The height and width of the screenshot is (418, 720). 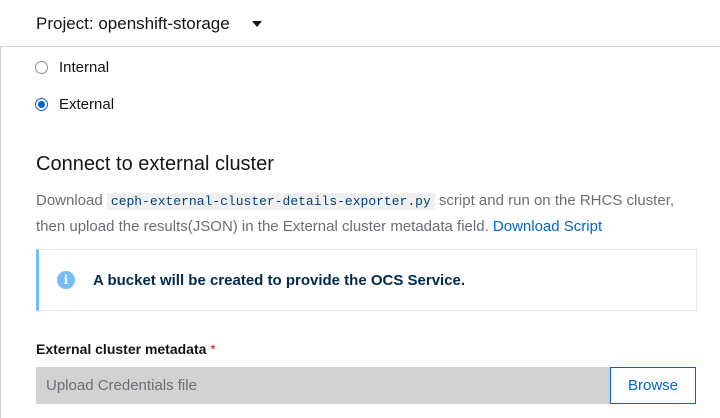 I want to click on radio-internal-label: Internal, so click(x=84, y=67).